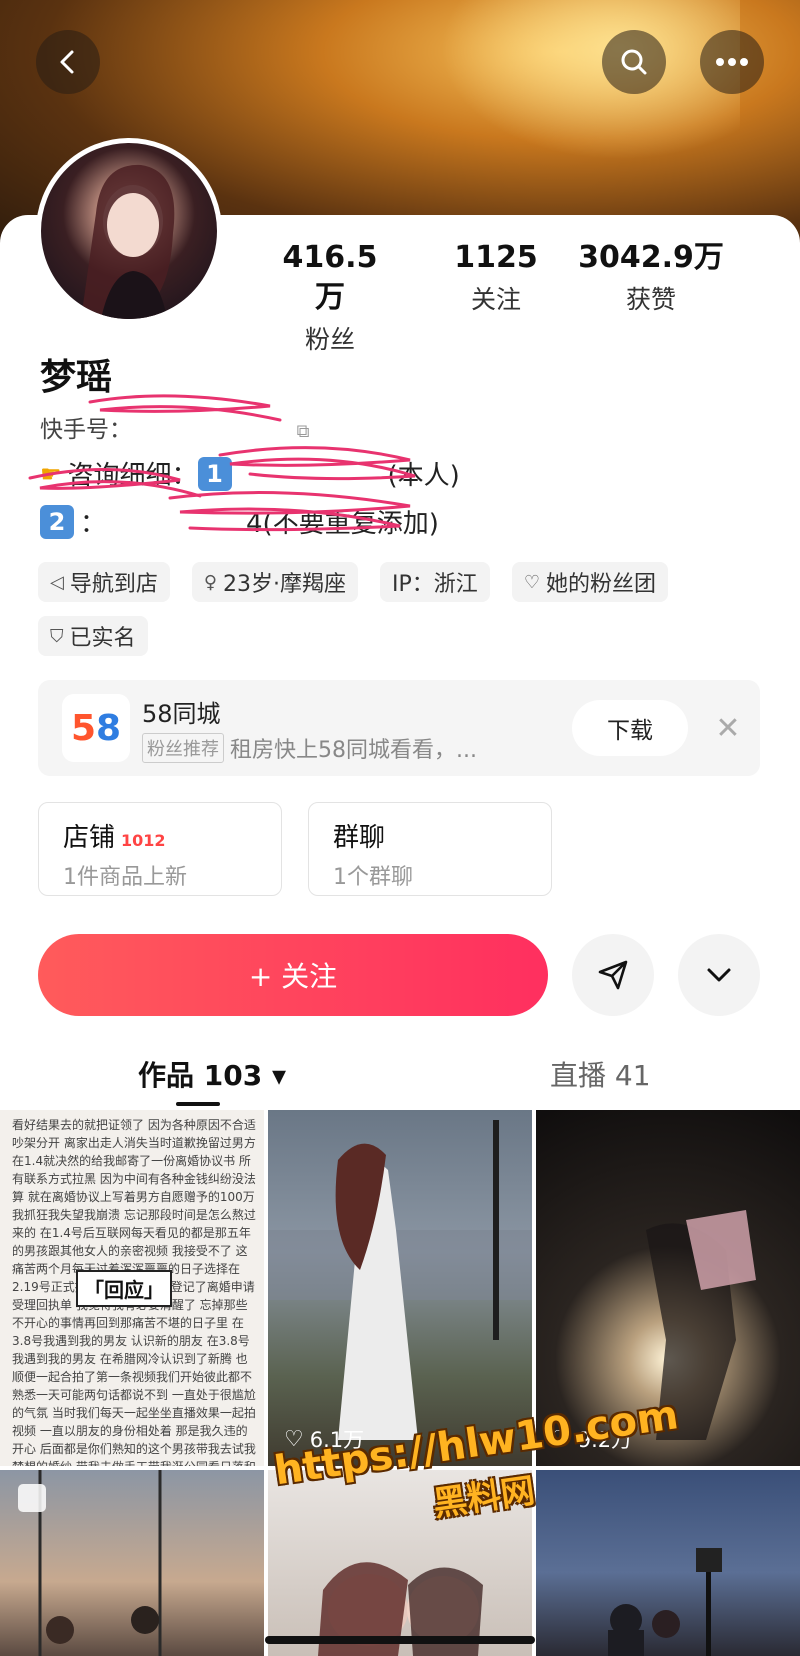  What do you see at coordinates (125, 877) in the screenshot?
I see `shop-sub: 1件商品上新` at bounding box center [125, 877].